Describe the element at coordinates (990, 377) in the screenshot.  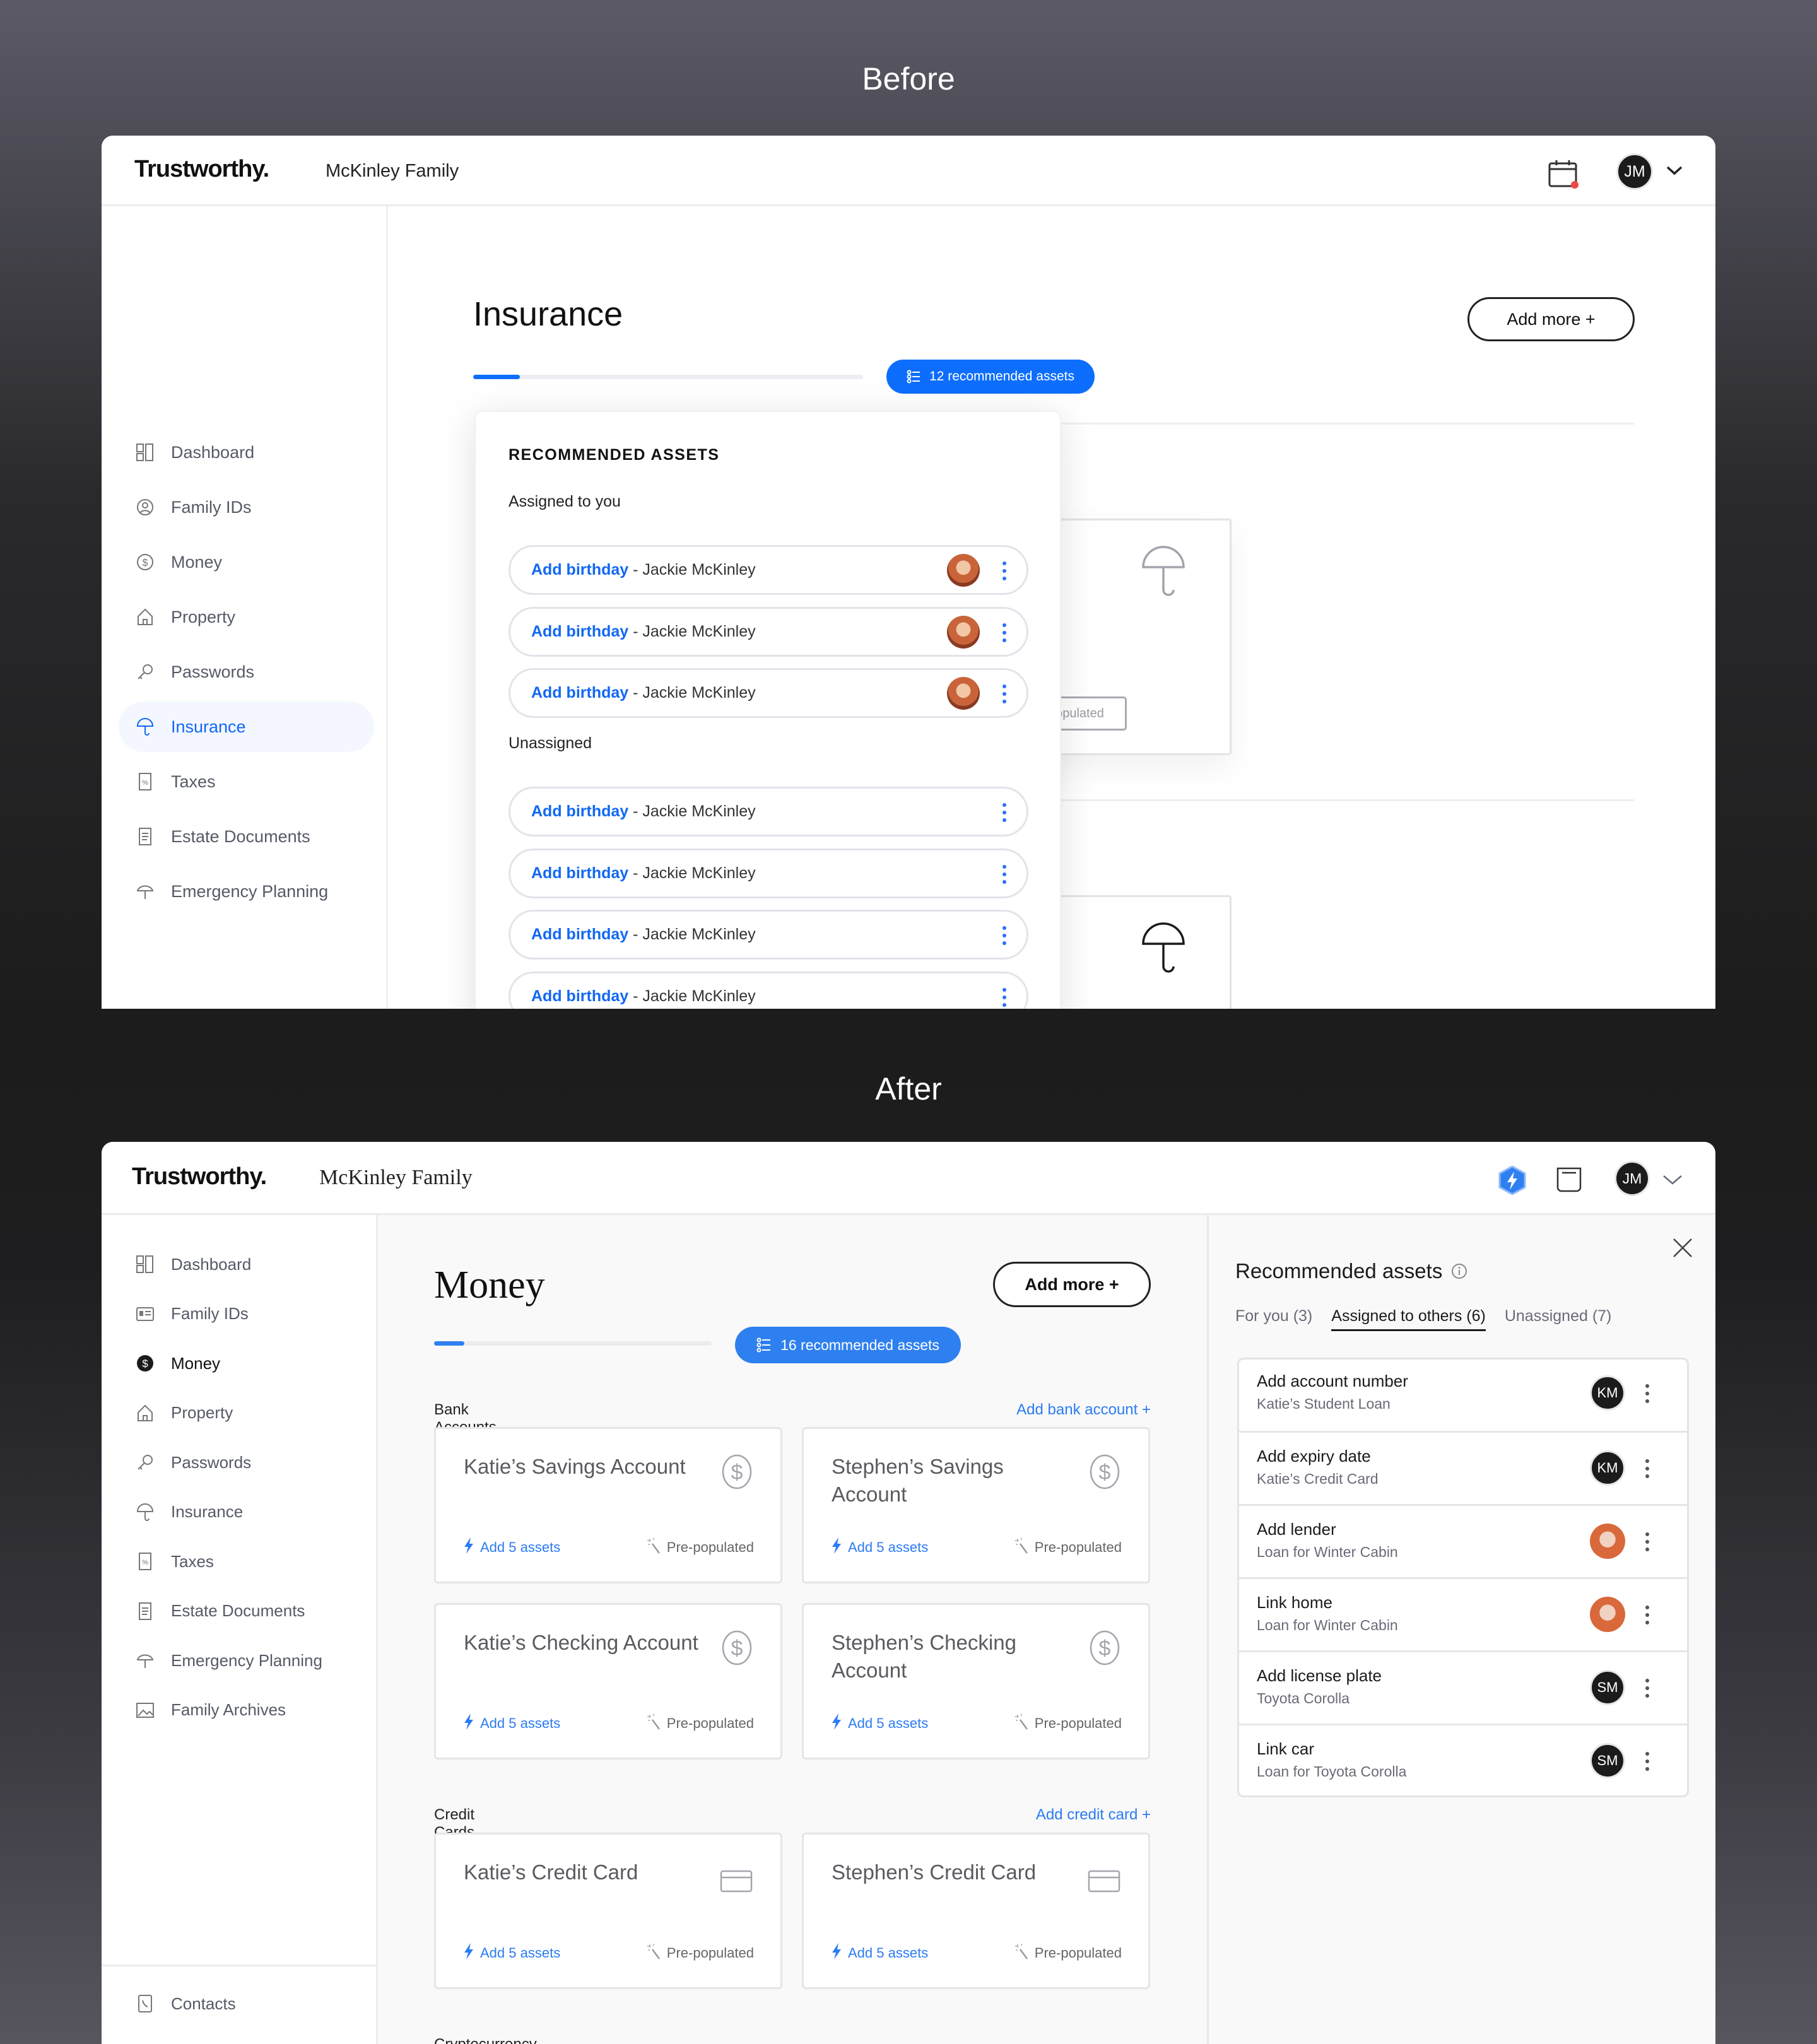
I see `recommended-assets-badge: 12 recommended assets` at that location.